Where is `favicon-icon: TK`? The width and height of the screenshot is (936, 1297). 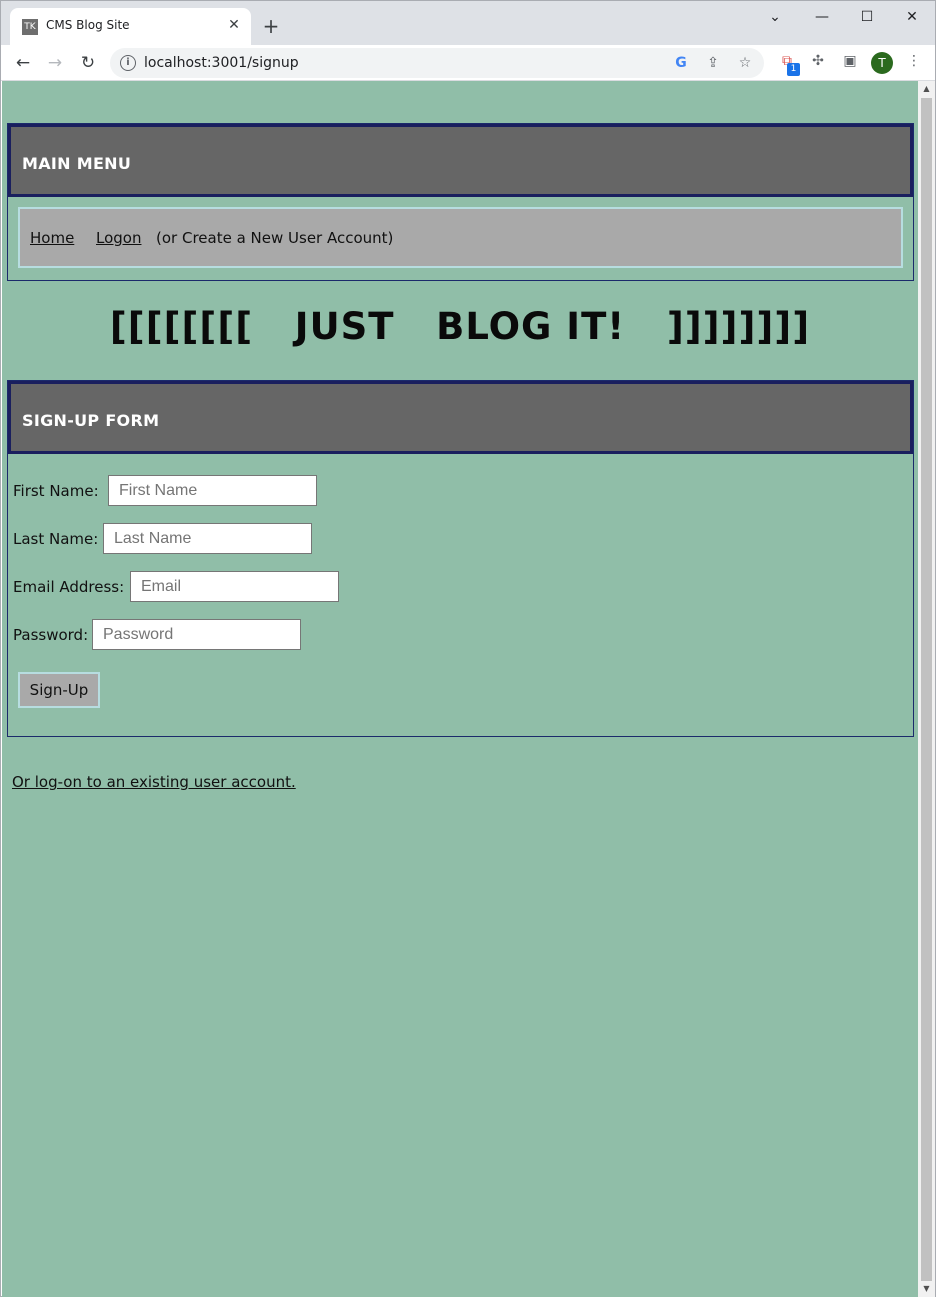
favicon-icon: TK is located at coordinates (30, 27).